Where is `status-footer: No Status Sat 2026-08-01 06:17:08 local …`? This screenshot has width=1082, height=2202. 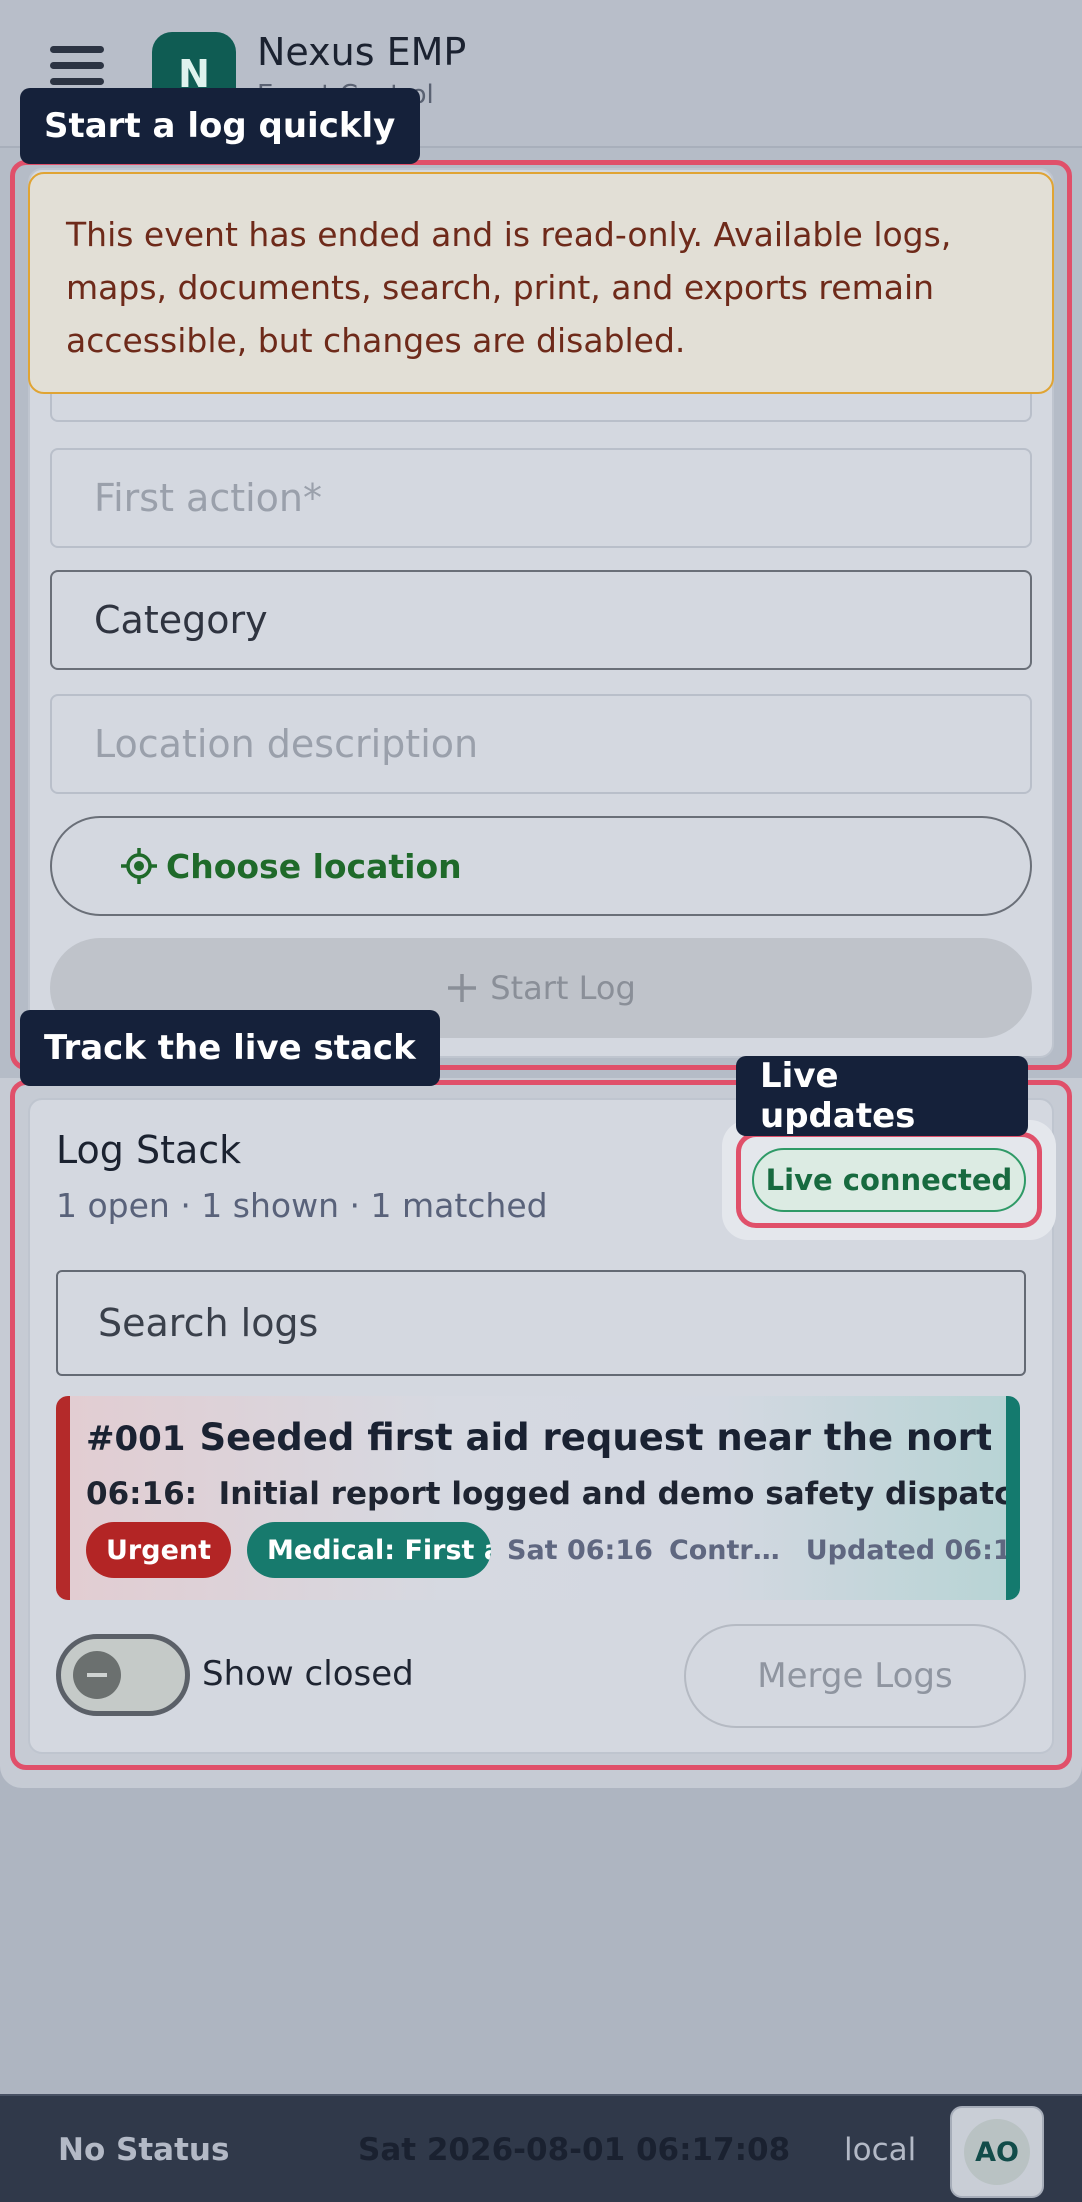 status-footer: No Status Sat 2026-08-01 06:17:08 local … is located at coordinates (541, 2148).